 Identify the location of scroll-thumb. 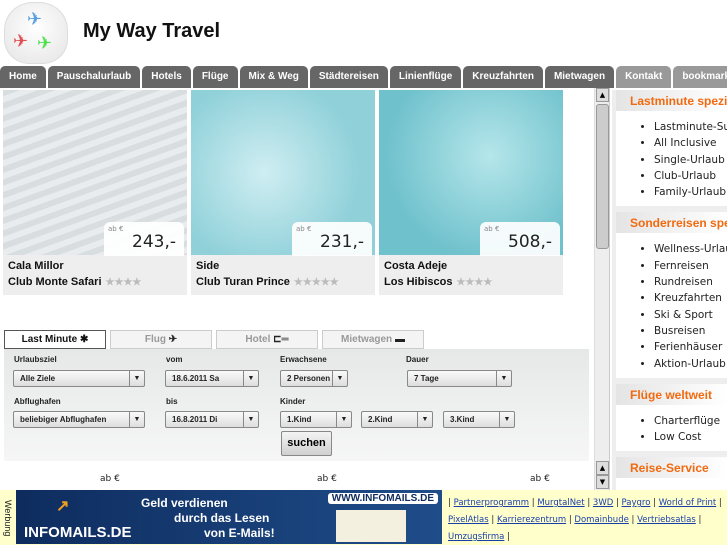
(602, 176).